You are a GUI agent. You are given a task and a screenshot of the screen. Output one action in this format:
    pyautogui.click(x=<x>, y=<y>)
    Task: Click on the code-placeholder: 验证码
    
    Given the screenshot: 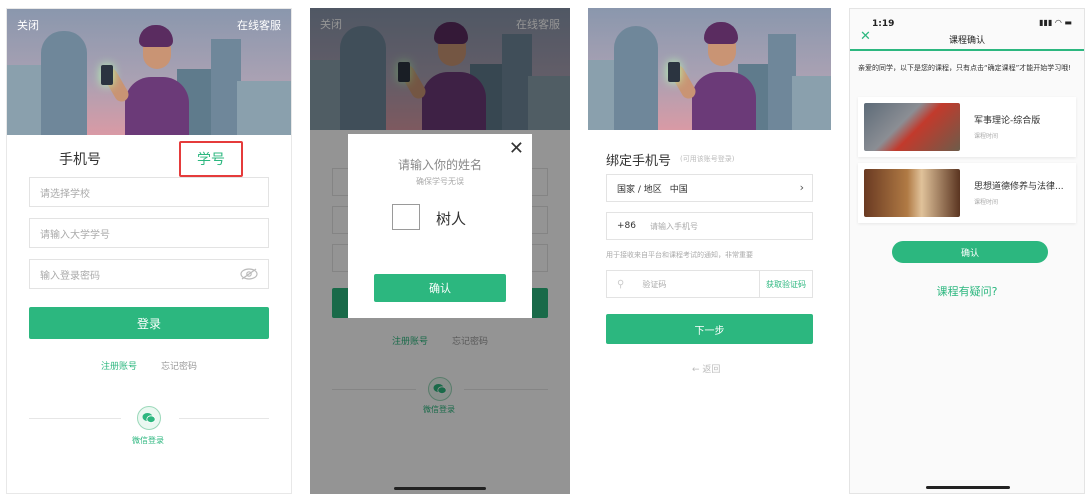 What is the action you would take?
    pyautogui.click(x=654, y=284)
    